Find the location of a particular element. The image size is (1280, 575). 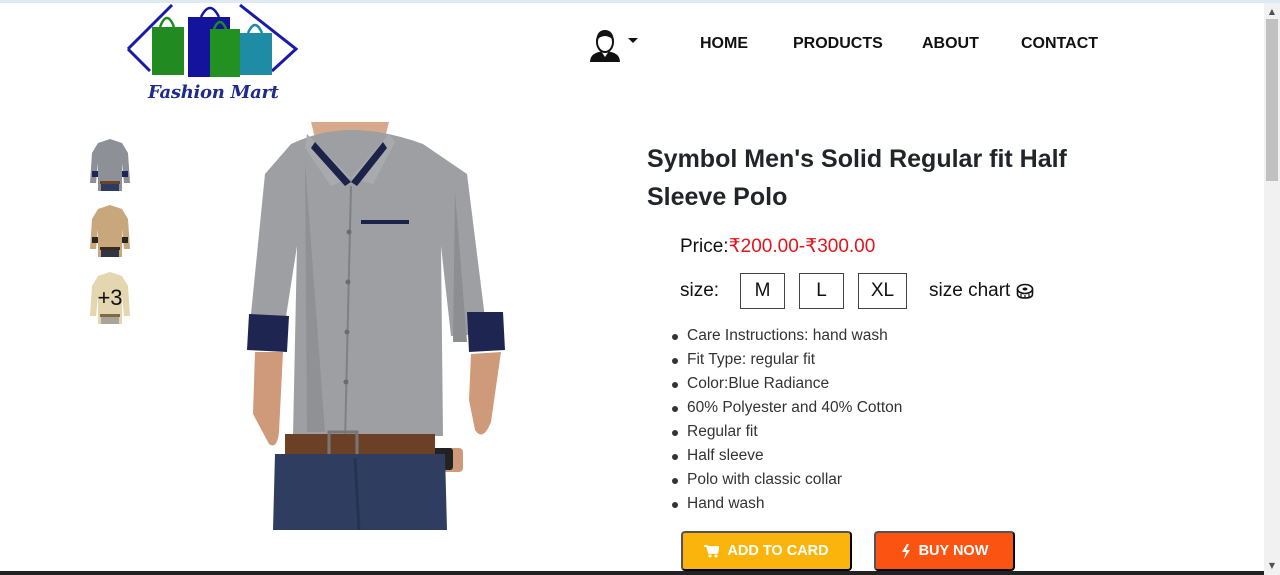

size-chart-link: size chart is located at coordinates (981, 291).